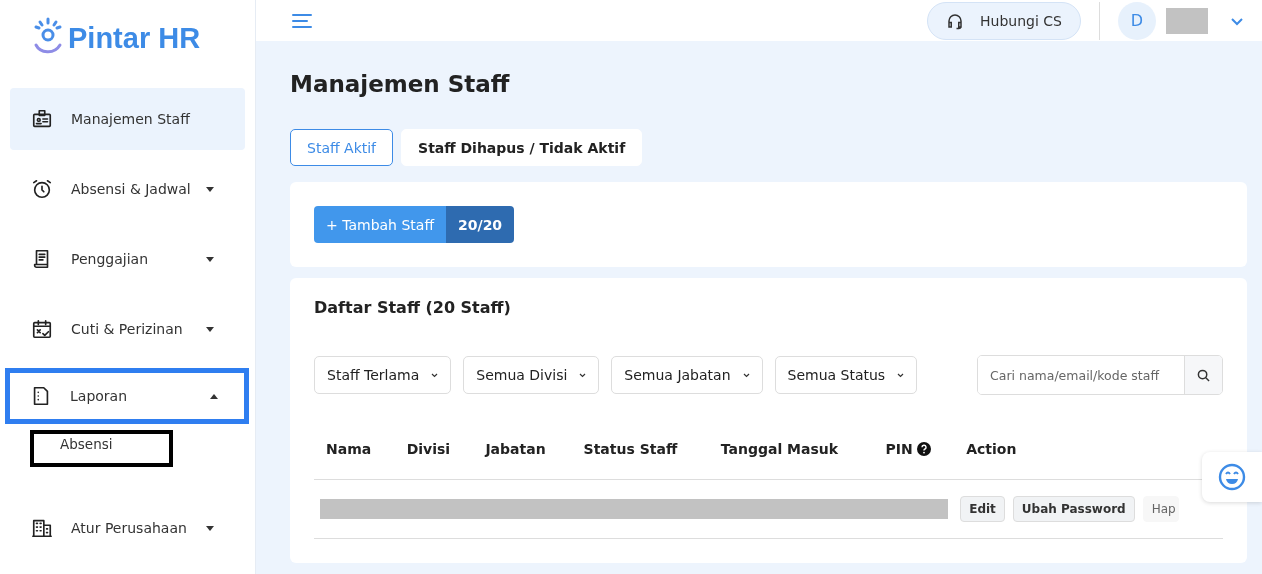 Image resolution: width=1262 pixels, height=574 pixels. I want to click on headset-icon, so click(955, 20).